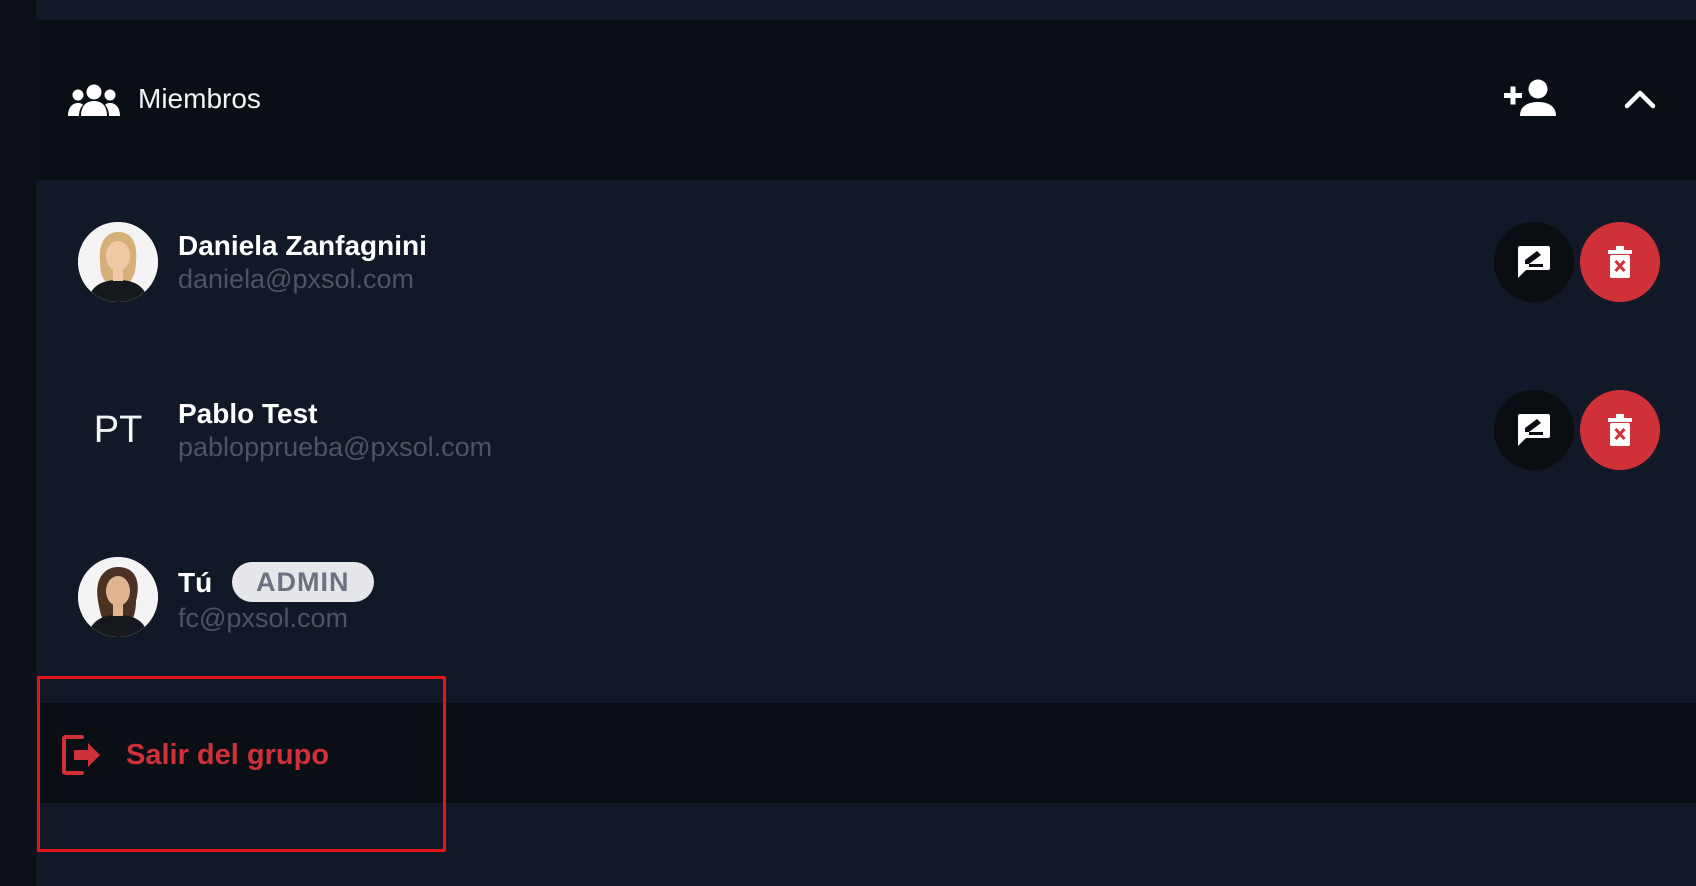 Image resolution: width=1696 pixels, height=886 pixels. What do you see at coordinates (241, 764) in the screenshot?
I see `highlight-box` at bounding box center [241, 764].